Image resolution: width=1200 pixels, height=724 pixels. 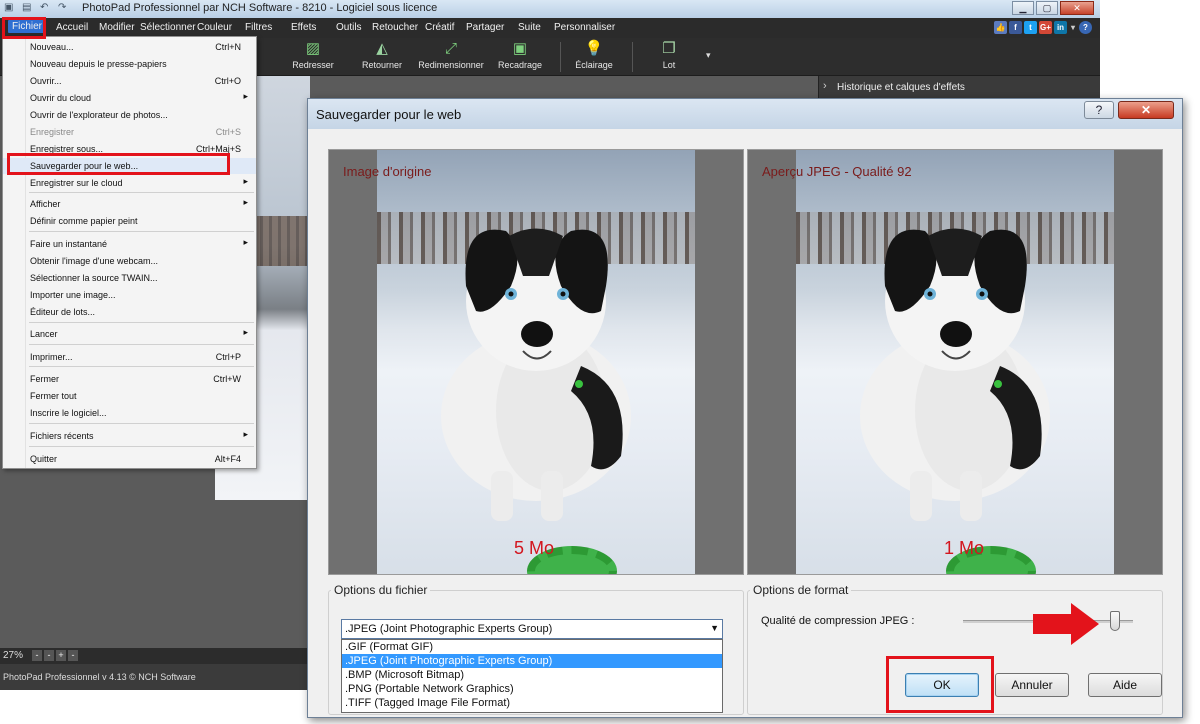 I want to click on linkedin-icon: in, so click(x=1060, y=27).